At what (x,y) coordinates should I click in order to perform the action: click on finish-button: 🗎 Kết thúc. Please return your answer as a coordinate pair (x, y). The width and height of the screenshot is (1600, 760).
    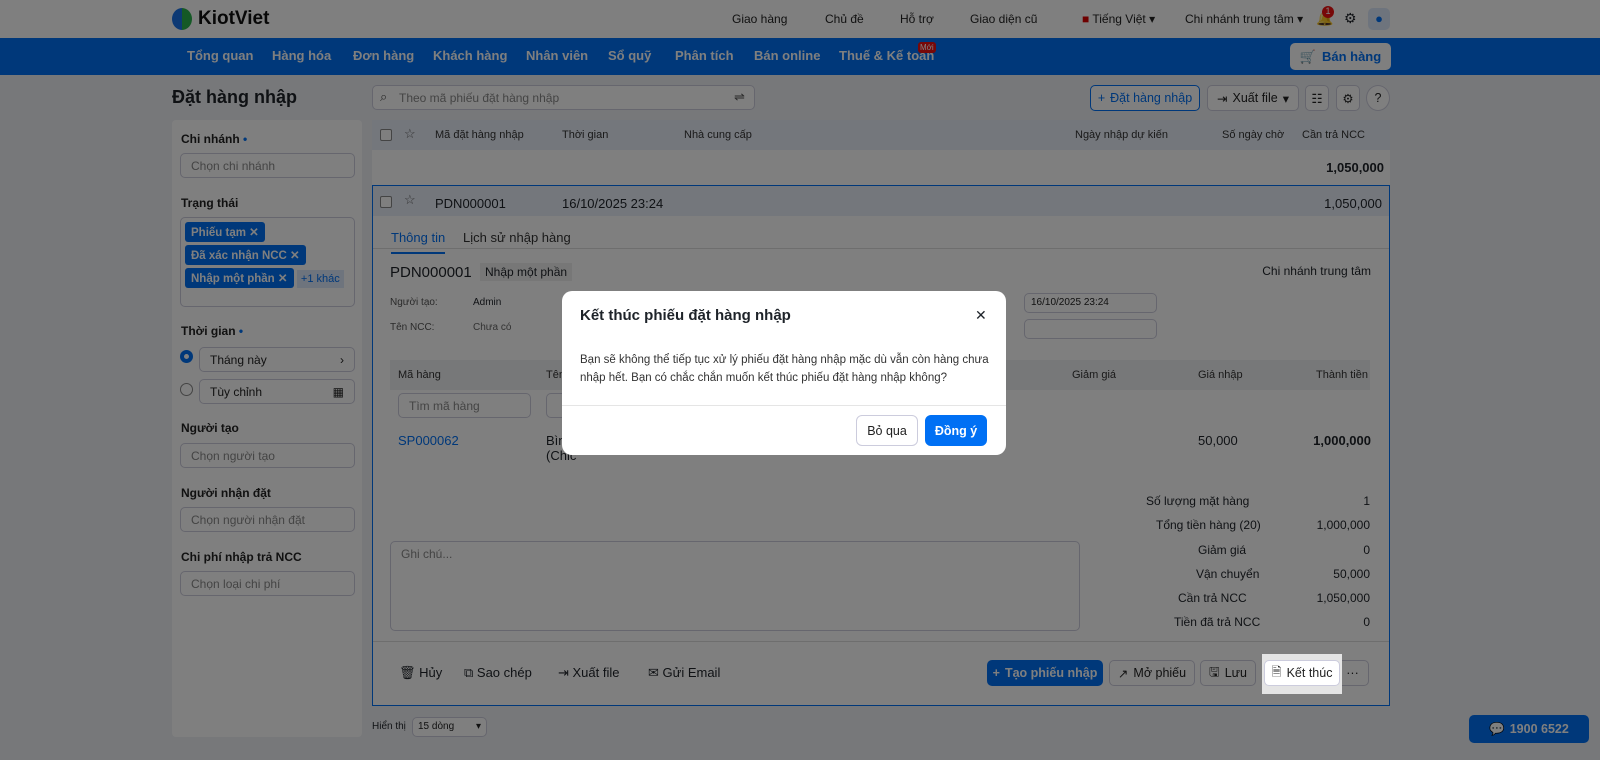
    Looking at the image, I should click on (1302, 673).